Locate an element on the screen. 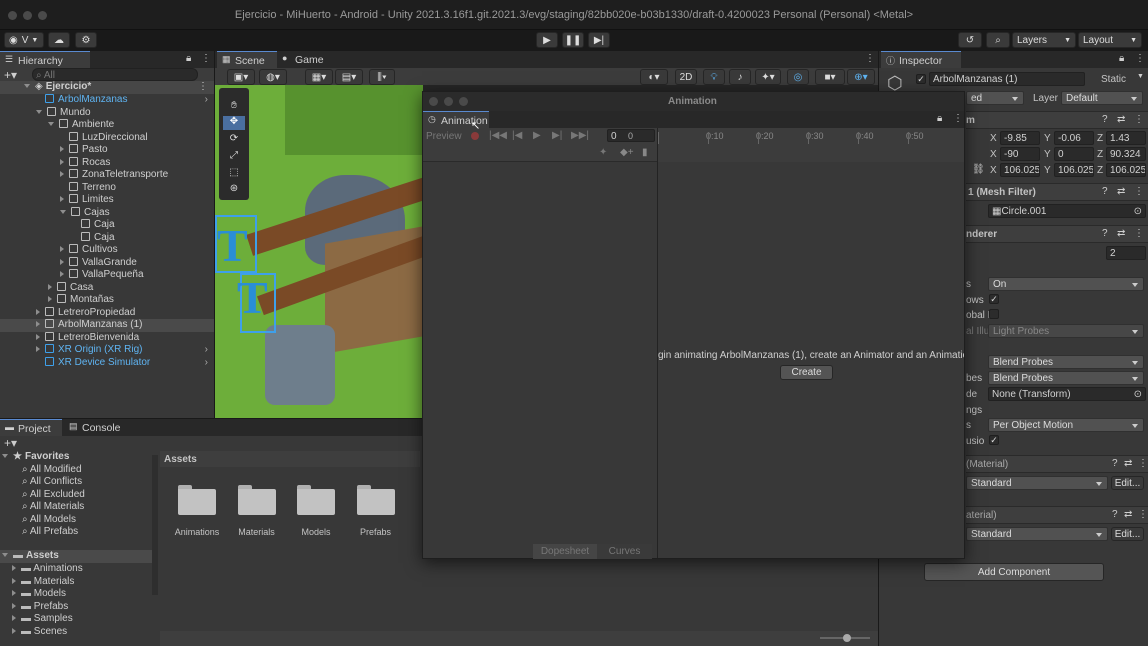  receive-shadows-checkbox: ✓ is located at coordinates (994, 299).